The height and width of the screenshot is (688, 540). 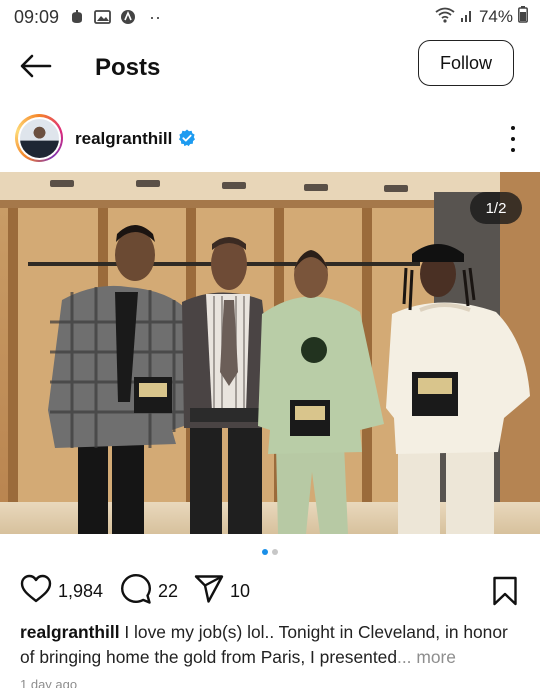 I want to click on post-header: realgranthill, so click(x=270, y=138).